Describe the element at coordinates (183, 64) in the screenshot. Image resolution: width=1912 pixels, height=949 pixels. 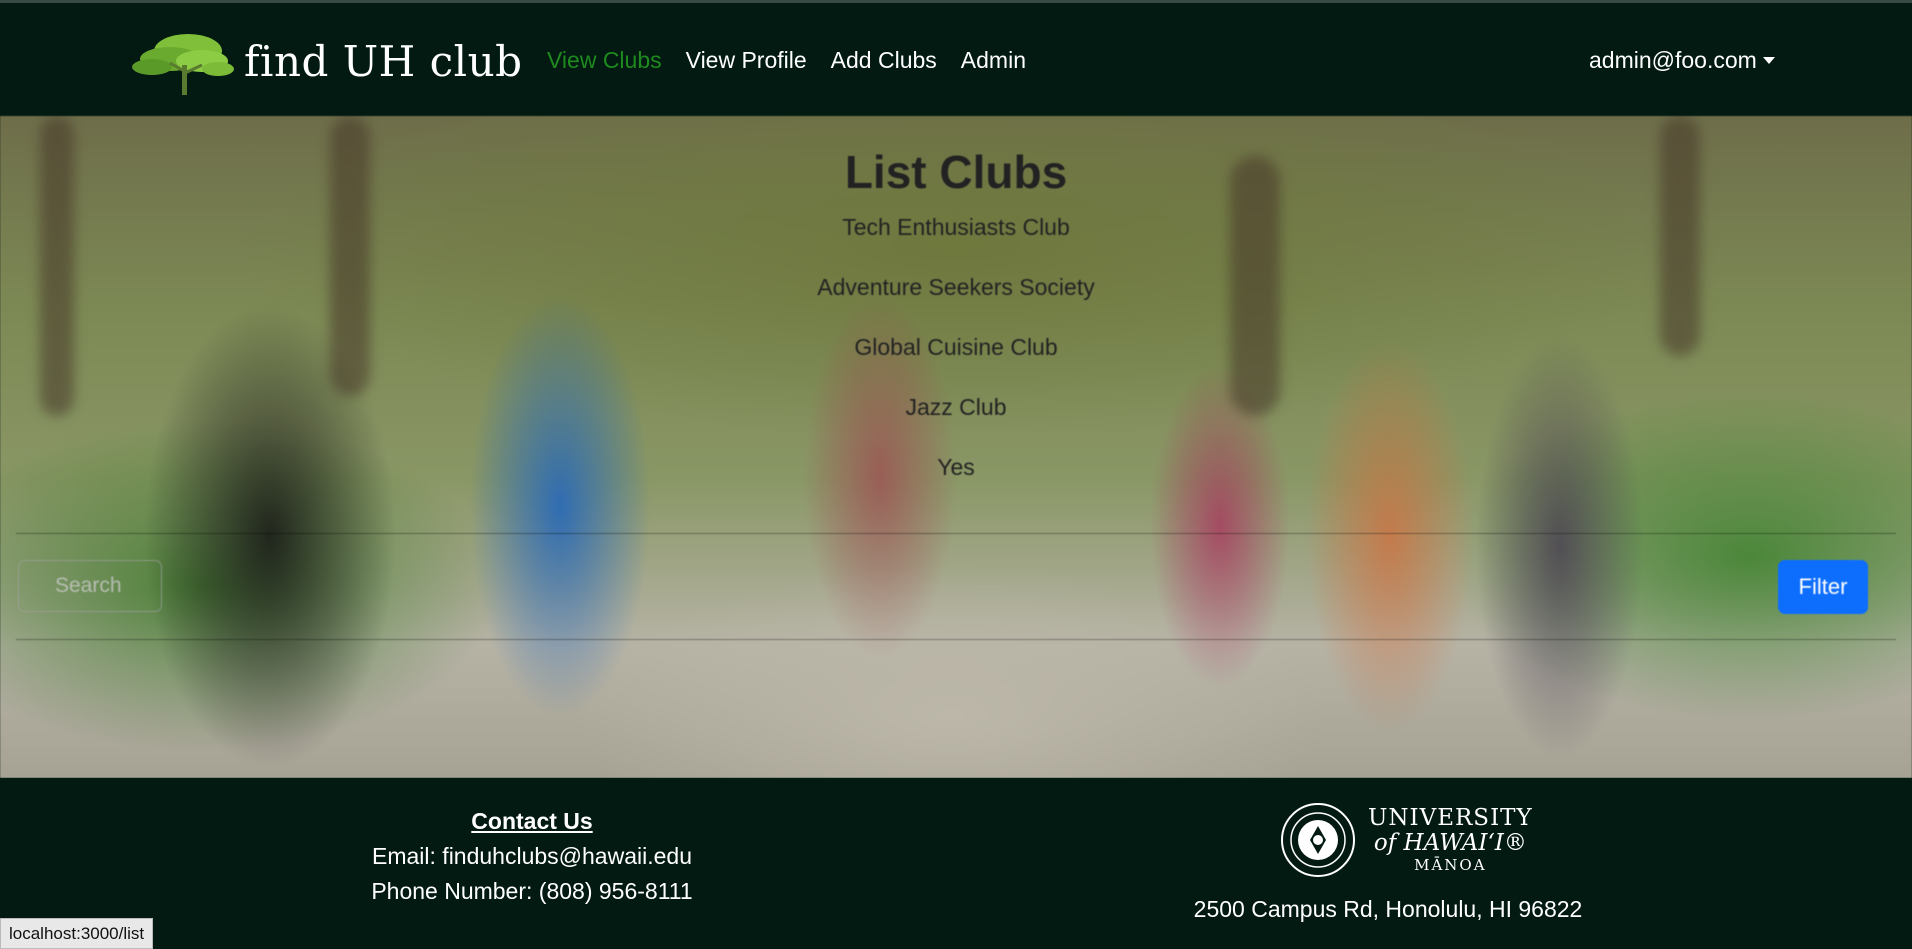
I see `tree-logo-icon` at that location.